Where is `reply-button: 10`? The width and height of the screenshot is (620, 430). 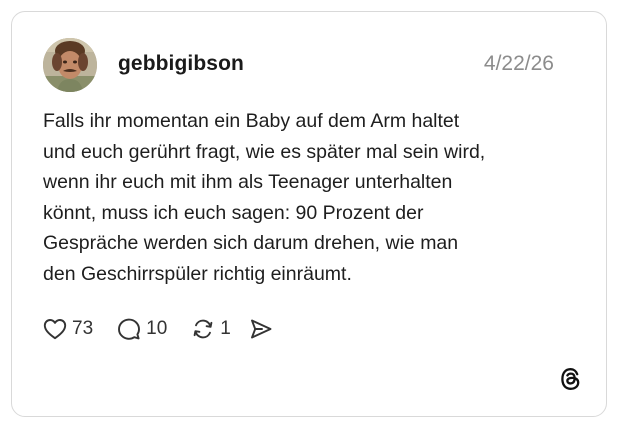
reply-button: 10 is located at coordinates (142, 329).